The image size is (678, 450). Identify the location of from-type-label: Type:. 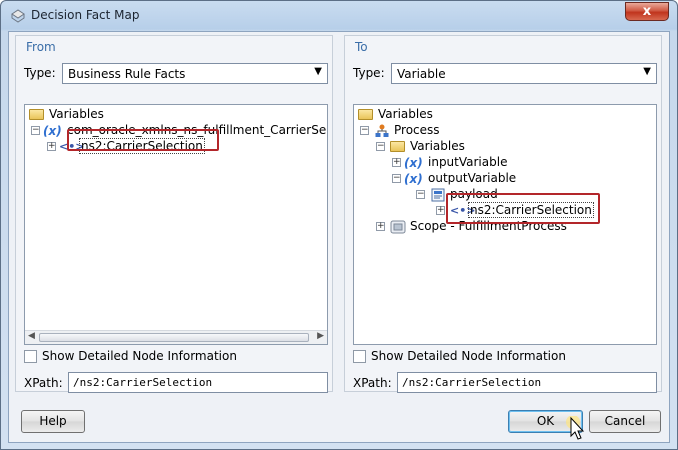
(40, 73).